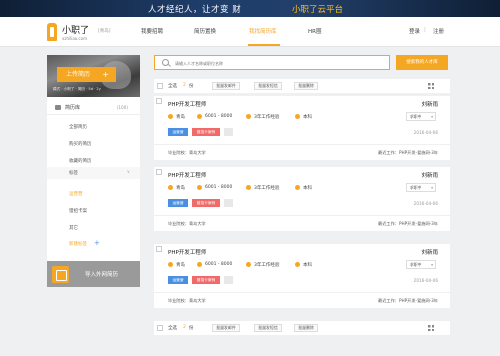  Describe the element at coordinates (248, 264) in the screenshot. I see `experience-icon` at that location.